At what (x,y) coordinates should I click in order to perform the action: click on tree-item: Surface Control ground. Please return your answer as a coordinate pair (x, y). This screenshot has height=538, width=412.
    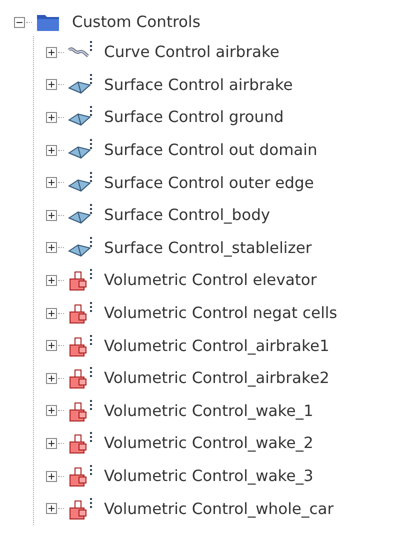
    Looking at the image, I should click on (194, 117).